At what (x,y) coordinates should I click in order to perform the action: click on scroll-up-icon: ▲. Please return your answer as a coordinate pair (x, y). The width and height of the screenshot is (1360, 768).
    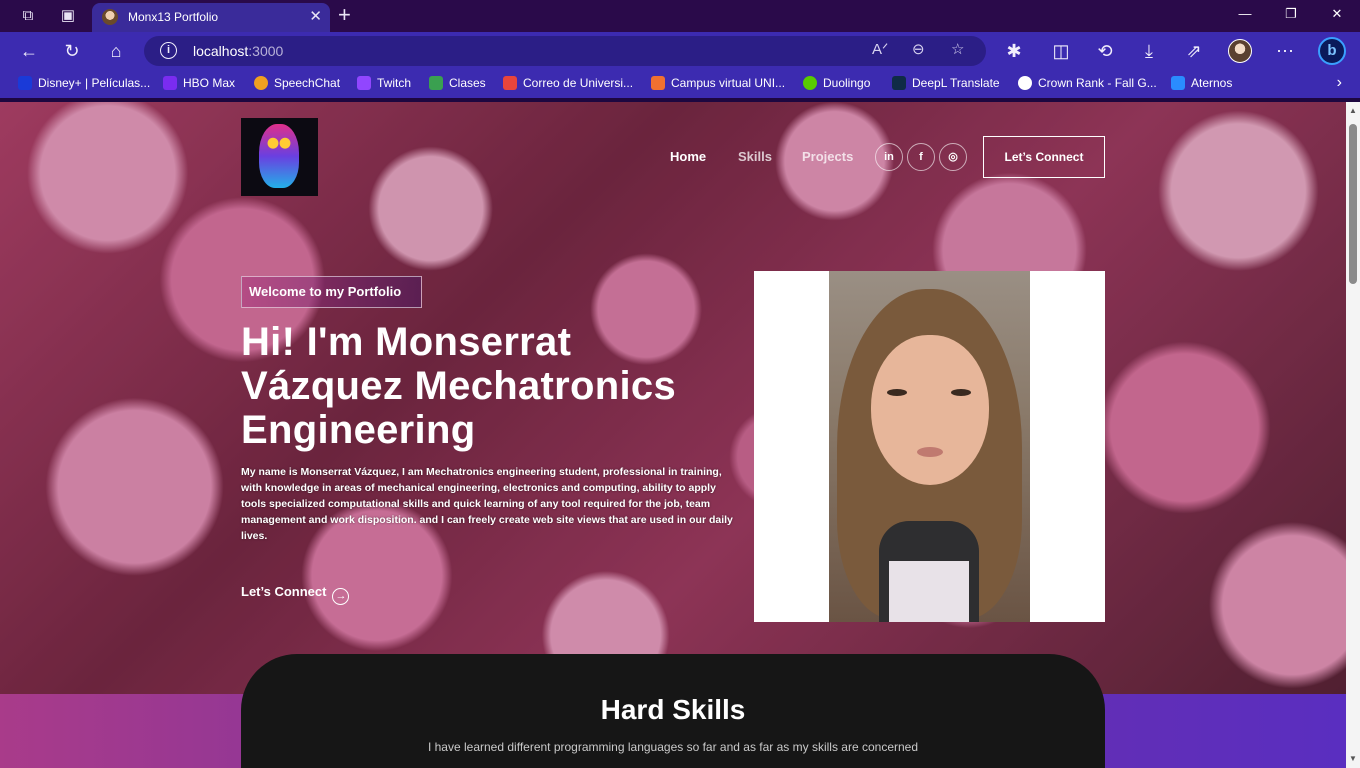
    Looking at the image, I should click on (1353, 110).